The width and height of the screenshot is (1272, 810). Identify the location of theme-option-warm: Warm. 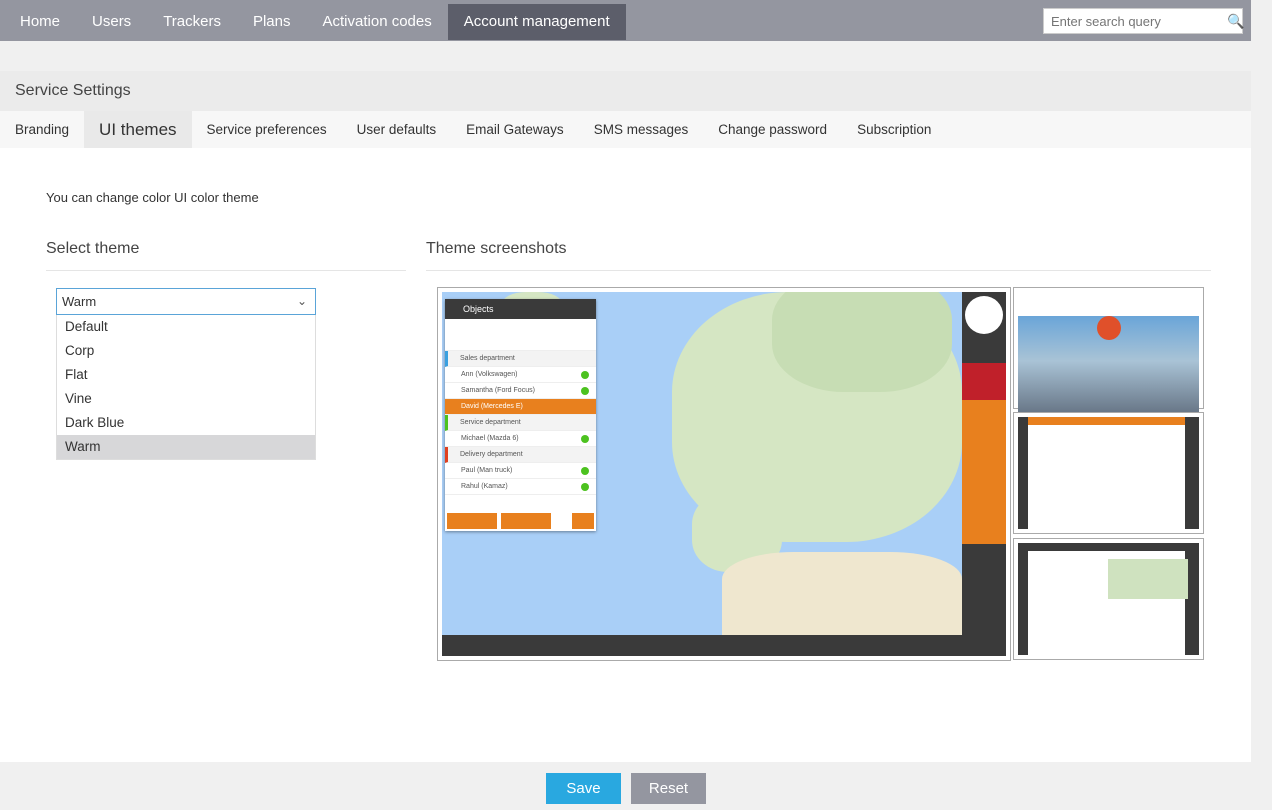
(186, 447).